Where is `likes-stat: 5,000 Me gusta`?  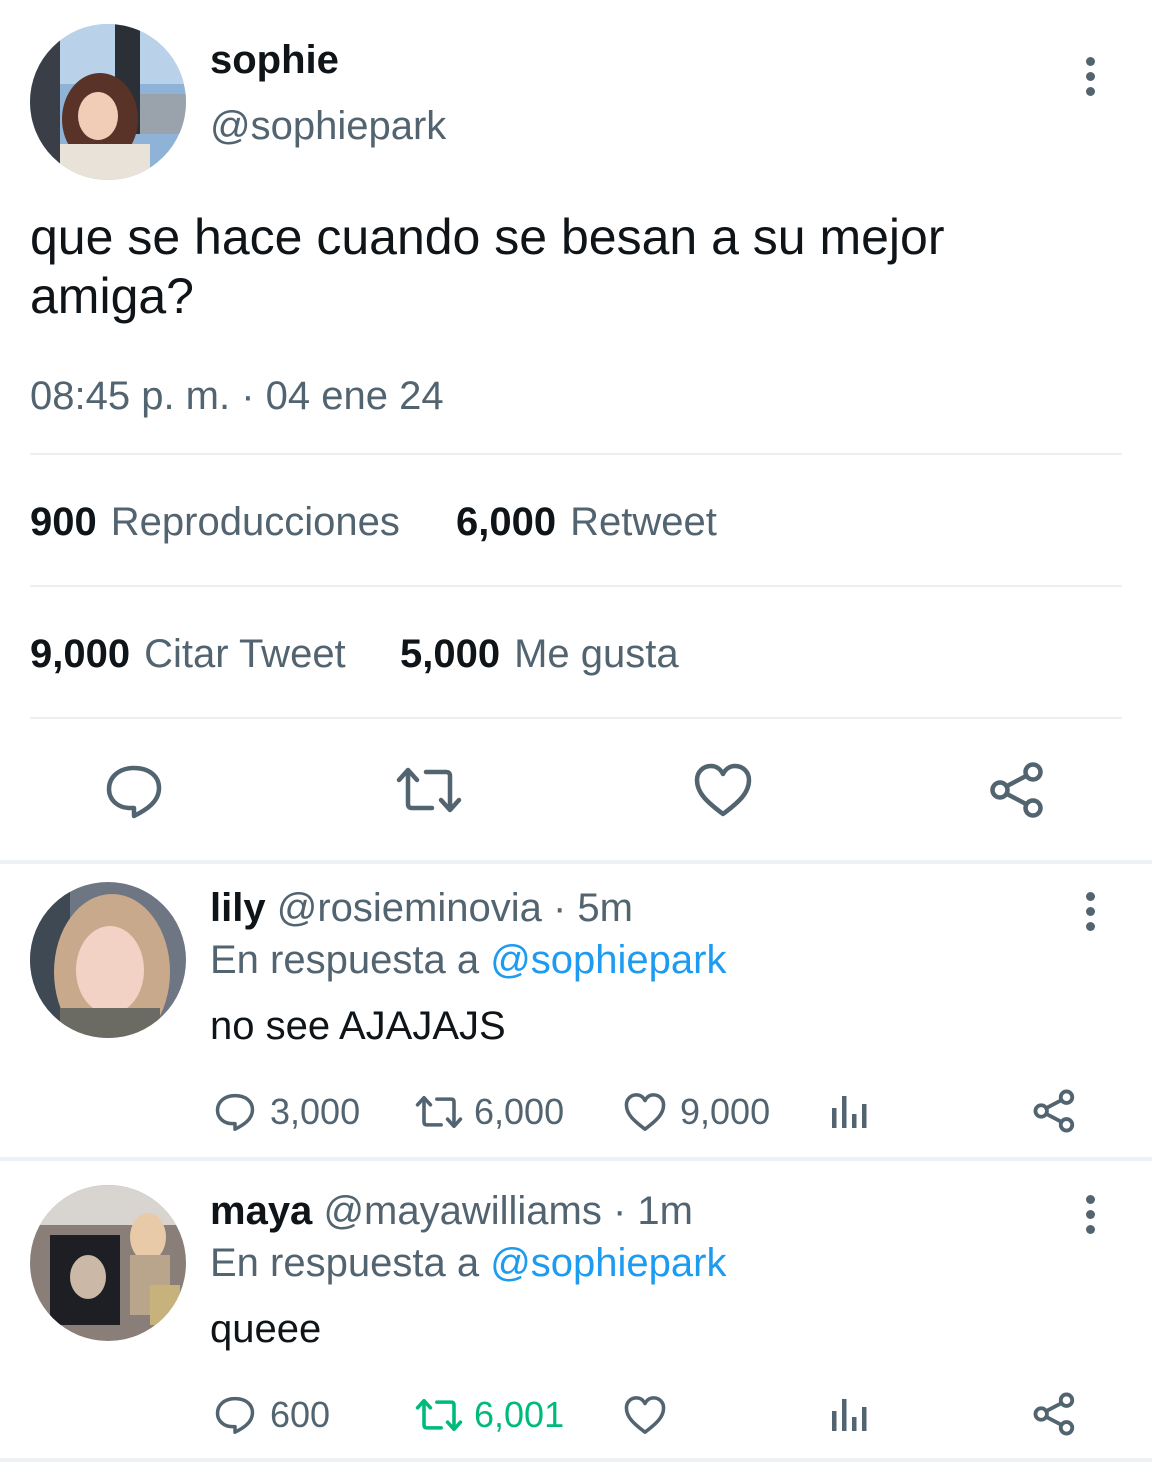
likes-stat: 5,000 Me gusta is located at coordinates (539, 654).